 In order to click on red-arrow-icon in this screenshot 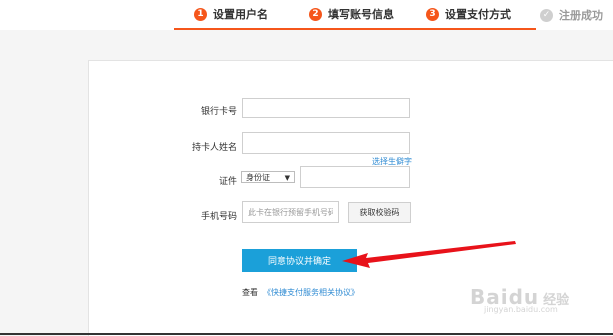, I will do `click(429, 254)`.